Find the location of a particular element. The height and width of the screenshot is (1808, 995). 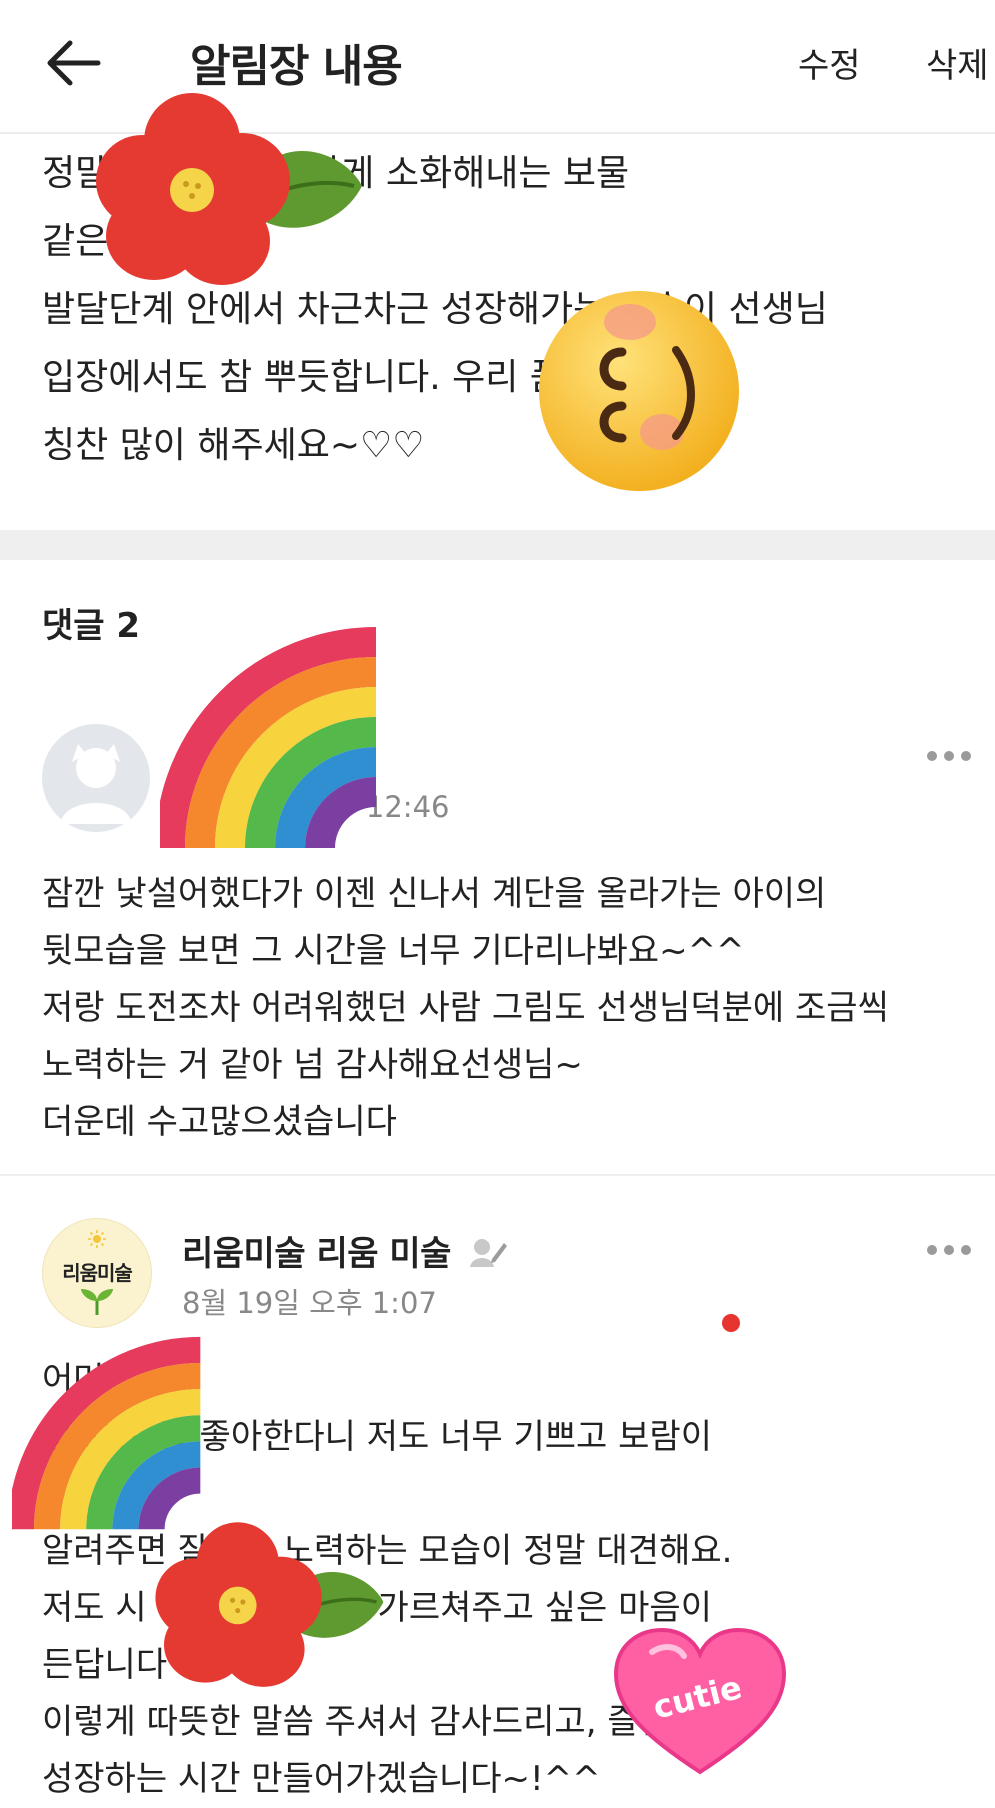

comment-line: 이렇게 따뜻한 말씀 주셔서 감사드리고, 즐겁게 is located at coordinates (372, 1722).